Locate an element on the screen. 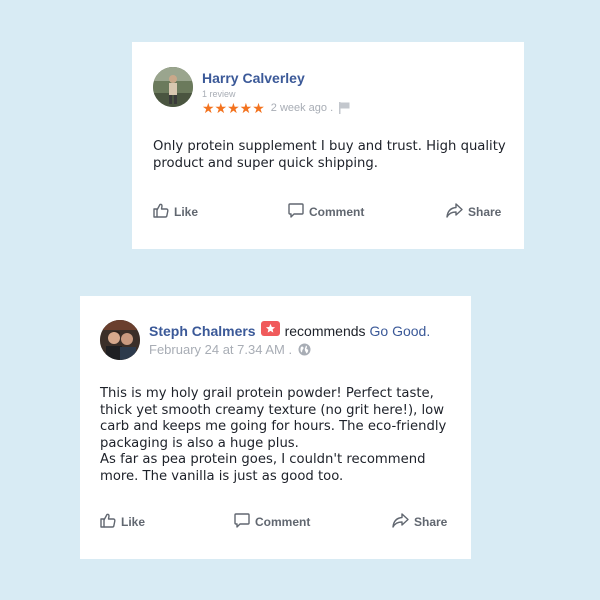 The image size is (600, 600). post-date: February 24 at 7.34 AM . is located at coordinates (220, 349).